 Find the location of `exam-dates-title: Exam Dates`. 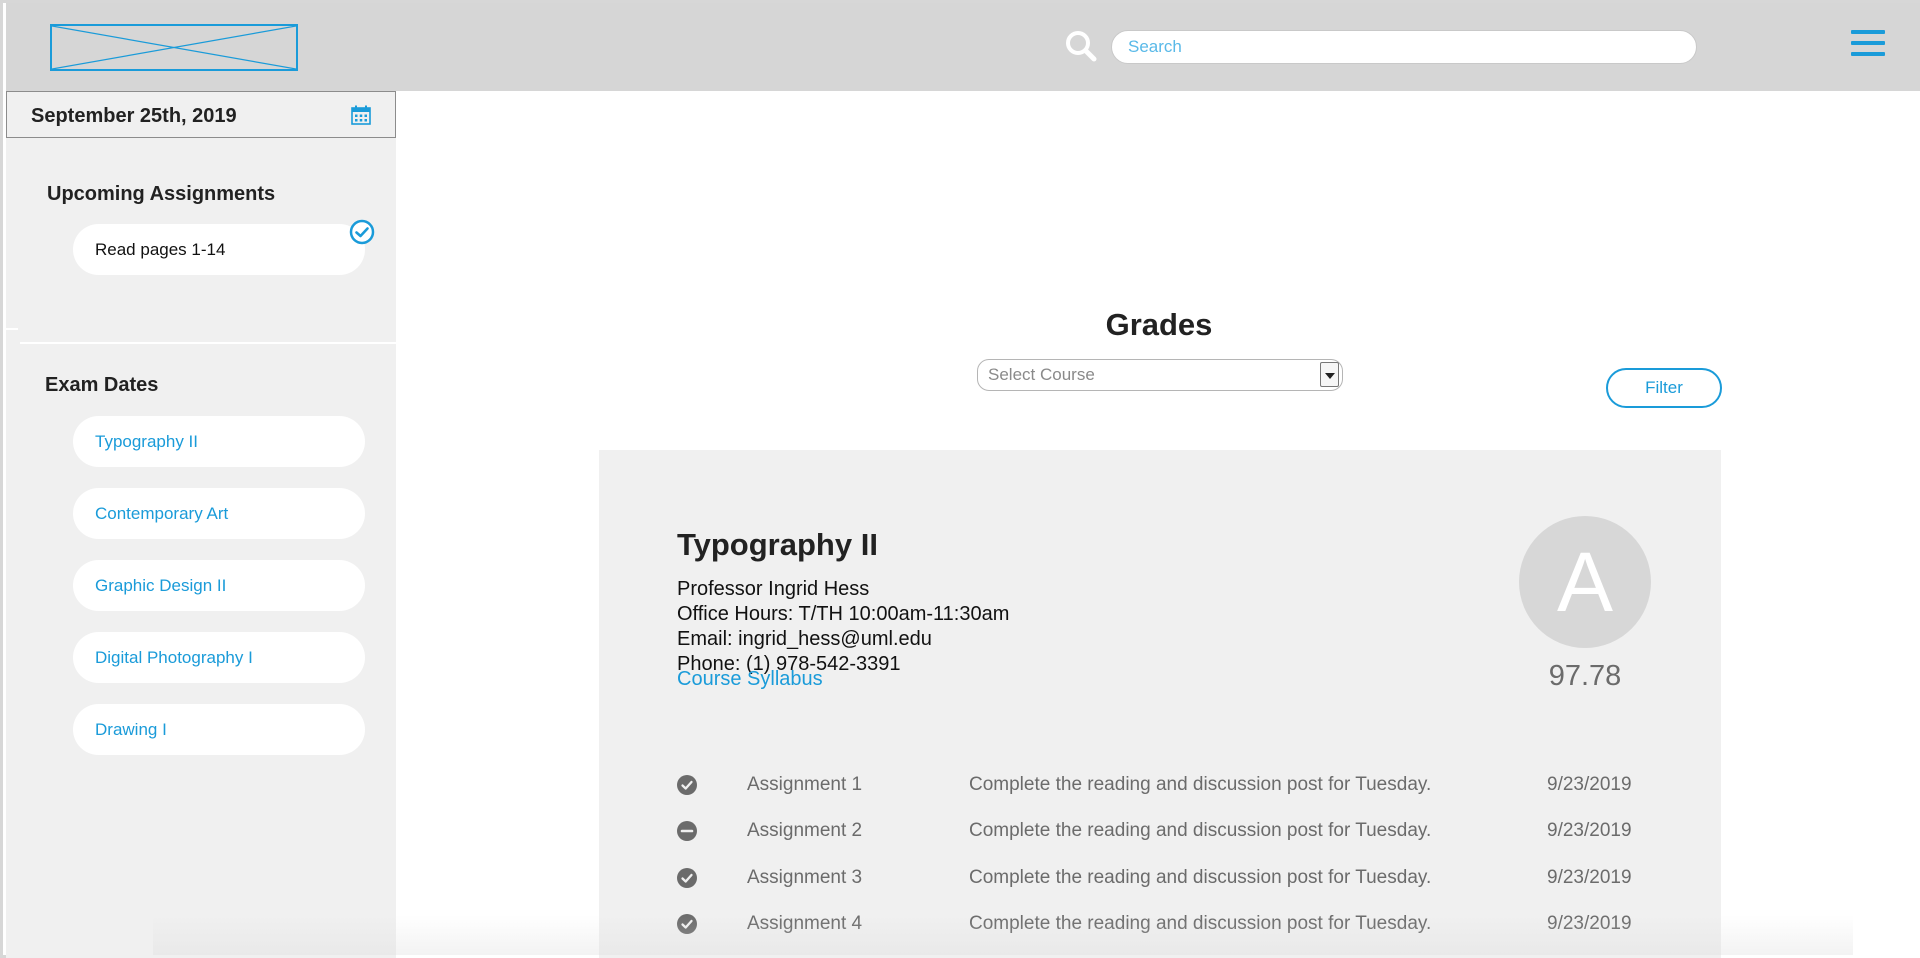

exam-dates-title: Exam Dates is located at coordinates (102, 385).